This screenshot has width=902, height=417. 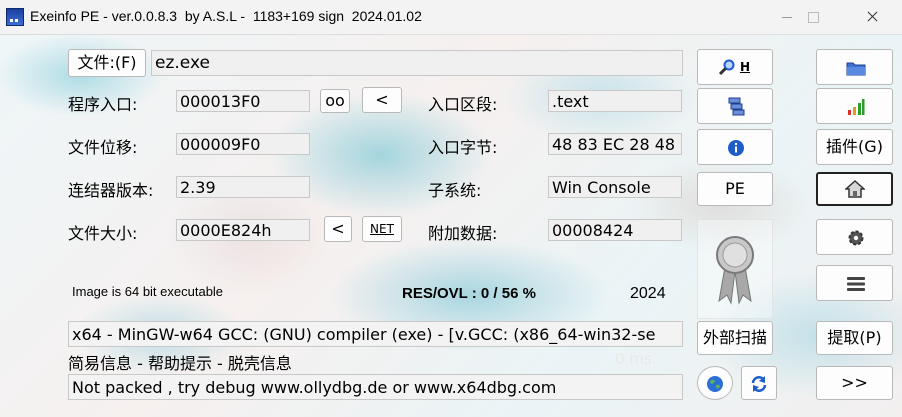 What do you see at coordinates (103, 104) in the screenshot?
I see `entry-point-label: 程序入口:` at bounding box center [103, 104].